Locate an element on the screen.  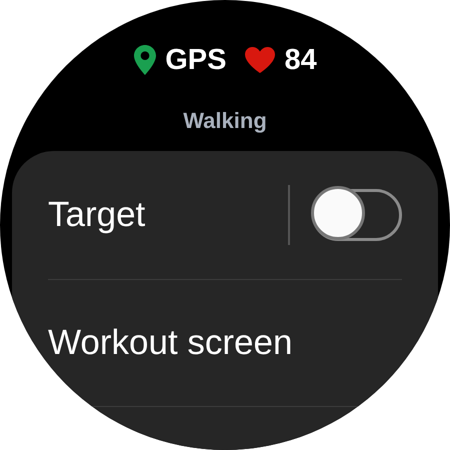
heart-rate-value: 84 is located at coordinates (300, 60).